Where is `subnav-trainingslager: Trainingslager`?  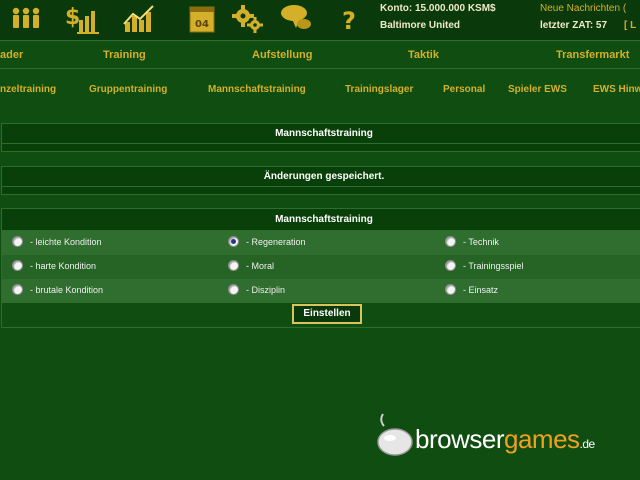
subnav-trainingslager: Trainingslager is located at coordinates (379, 89).